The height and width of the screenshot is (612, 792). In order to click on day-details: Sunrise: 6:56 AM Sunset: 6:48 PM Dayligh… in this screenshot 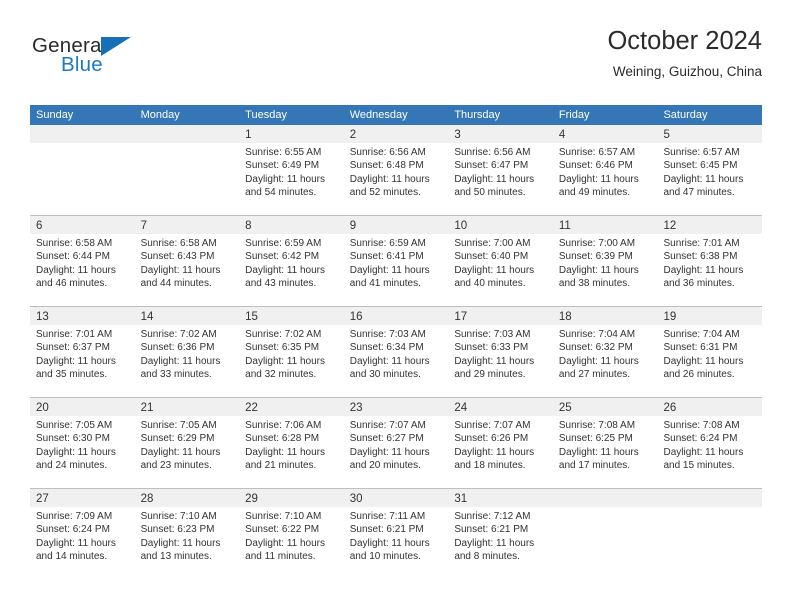, I will do `click(396, 171)`.